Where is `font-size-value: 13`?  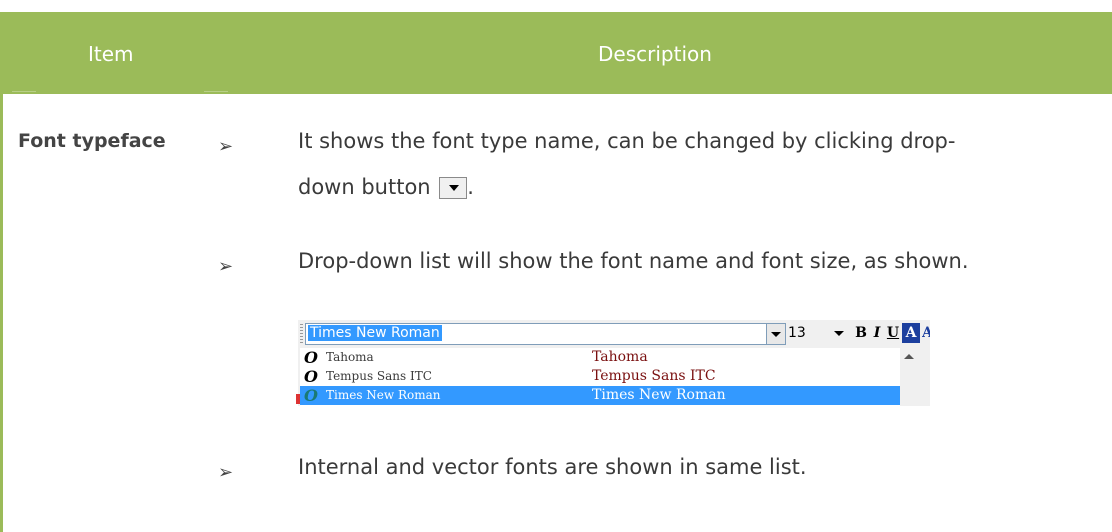 font-size-value: 13 is located at coordinates (797, 333).